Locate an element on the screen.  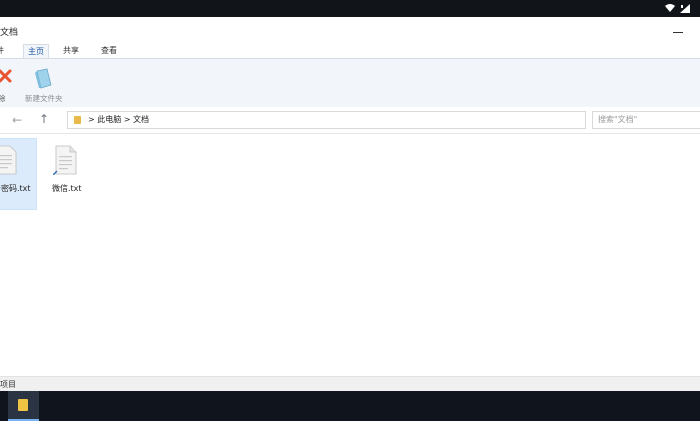
system-status-bar is located at coordinates (350, 8).